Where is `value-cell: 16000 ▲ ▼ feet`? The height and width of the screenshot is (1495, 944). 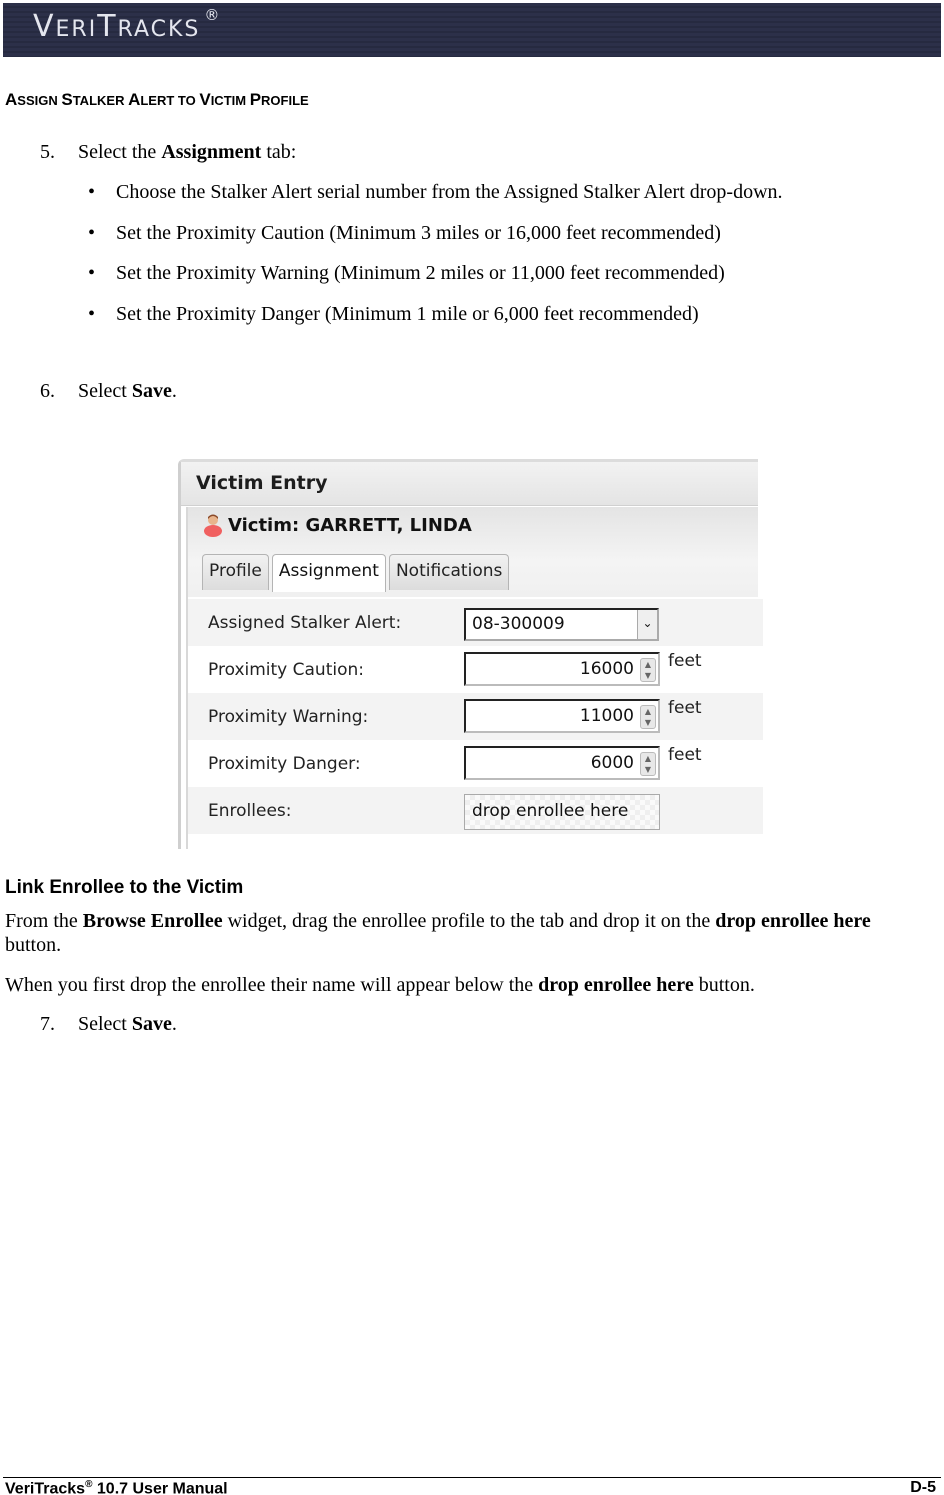 value-cell: 16000 ▲ ▼ feet is located at coordinates (609, 669).